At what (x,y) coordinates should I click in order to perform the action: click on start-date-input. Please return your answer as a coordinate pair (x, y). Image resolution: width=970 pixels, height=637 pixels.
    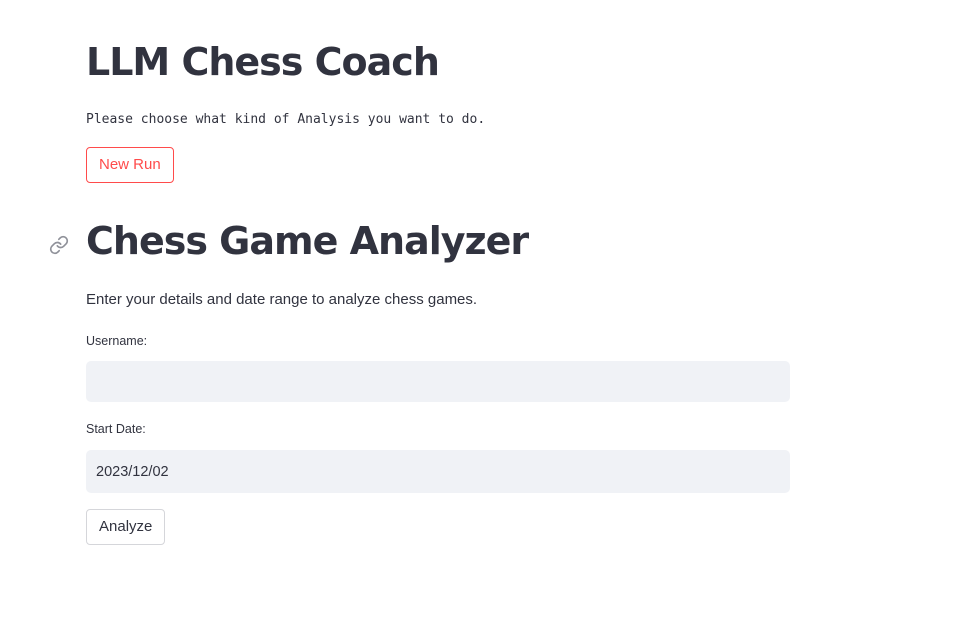
    Looking at the image, I should click on (438, 471).